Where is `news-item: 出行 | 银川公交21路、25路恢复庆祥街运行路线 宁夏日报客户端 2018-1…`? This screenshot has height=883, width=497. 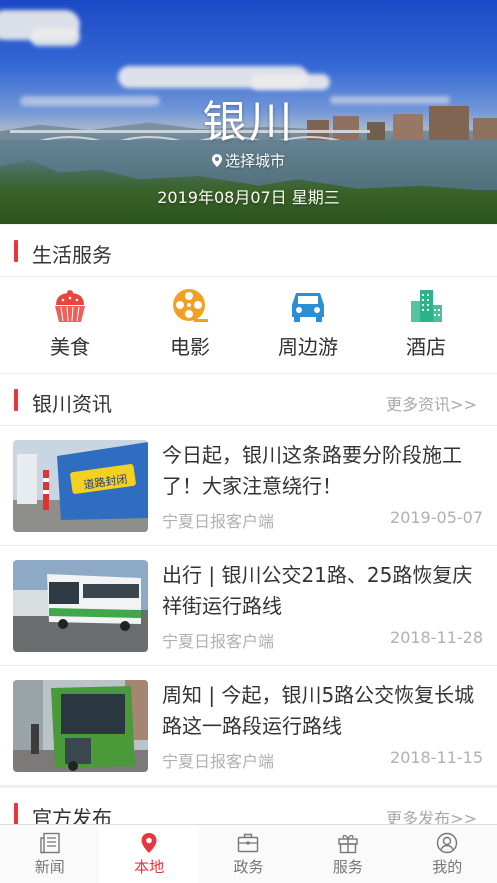
news-item: 出行 | 银川公交21路、25路恢复庆祥街运行路线 宁夏日报客户端 2018-1… is located at coordinates (248, 606).